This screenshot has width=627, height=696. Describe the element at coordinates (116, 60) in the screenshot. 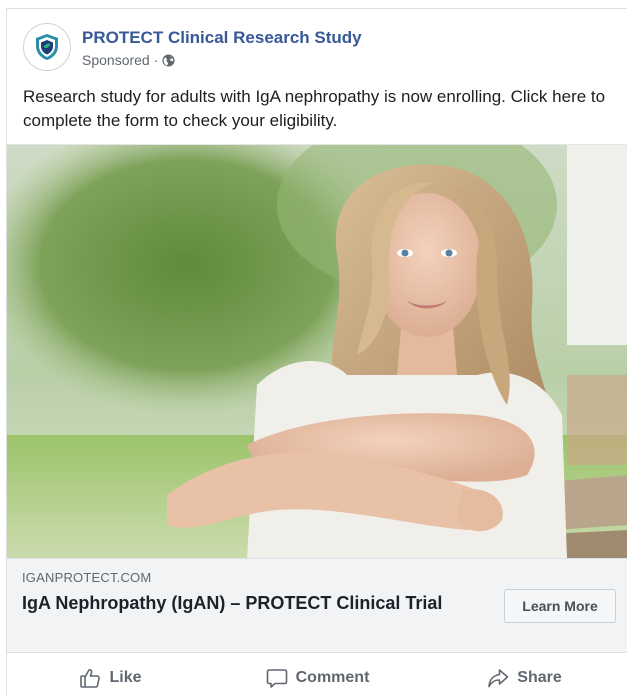

I see `sponsored-label: Sponsored` at that location.